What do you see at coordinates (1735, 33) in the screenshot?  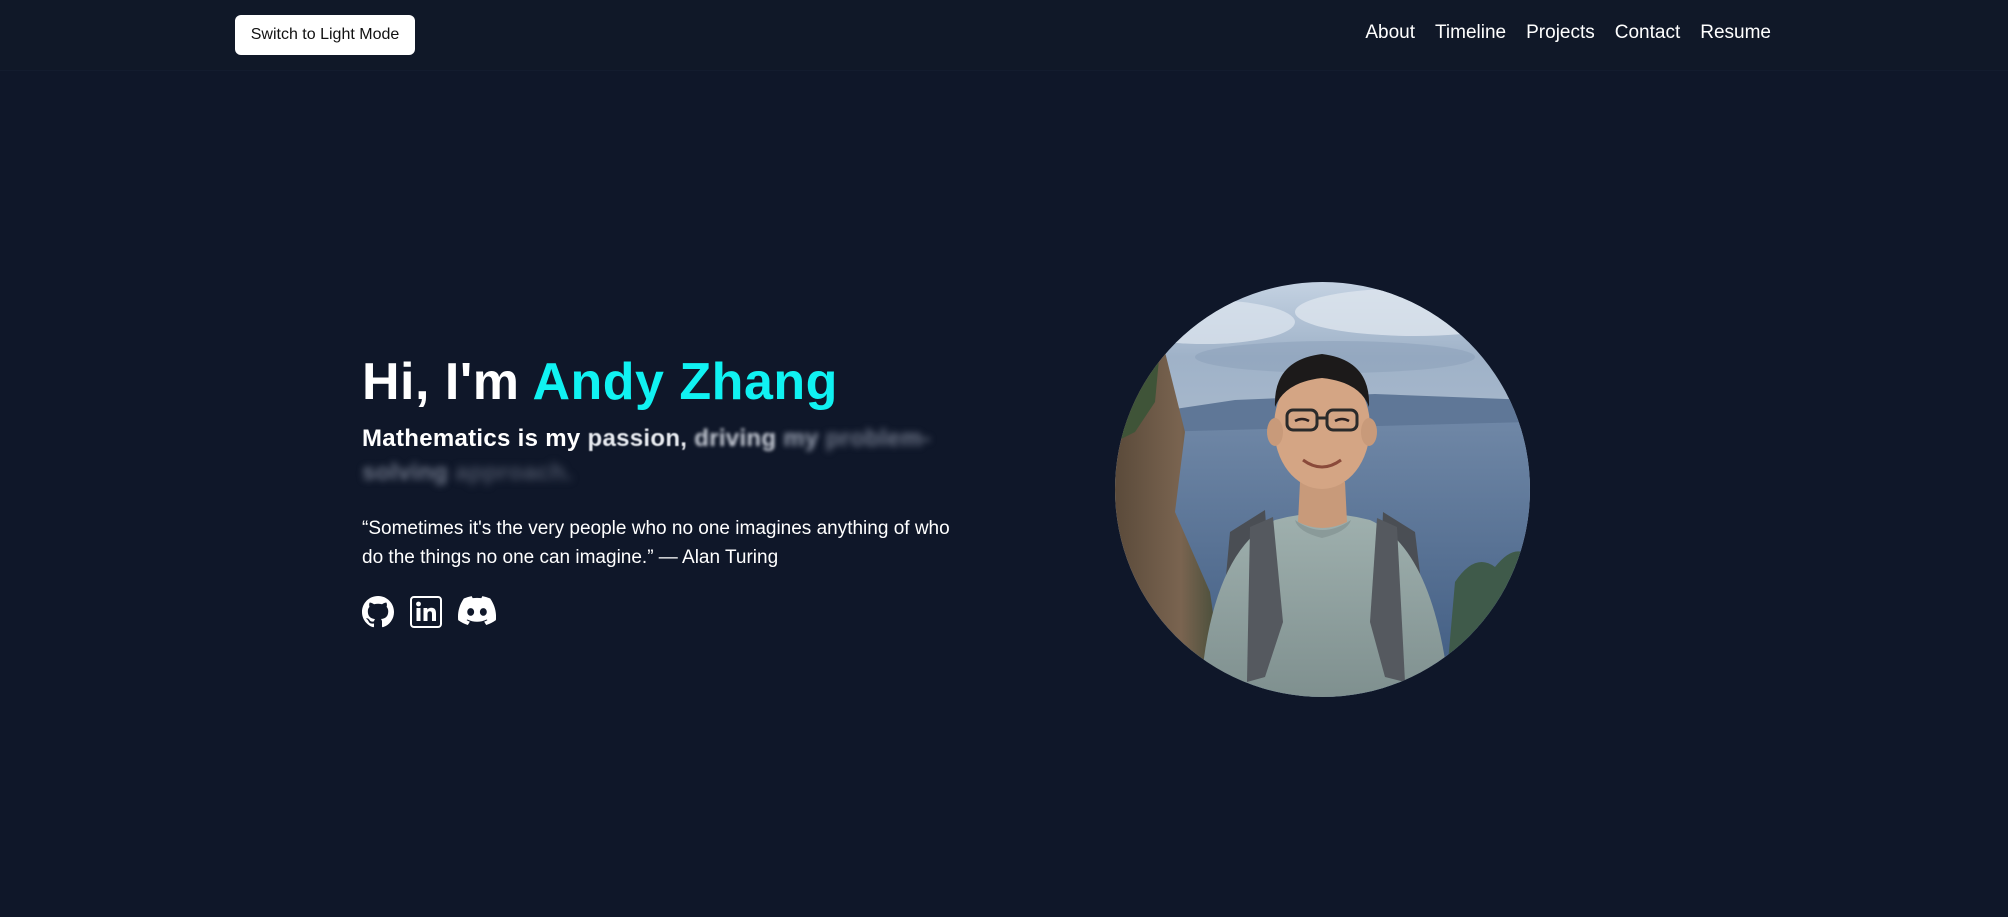 I see `nav-link-resume: Resume` at bounding box center [1735, 33].